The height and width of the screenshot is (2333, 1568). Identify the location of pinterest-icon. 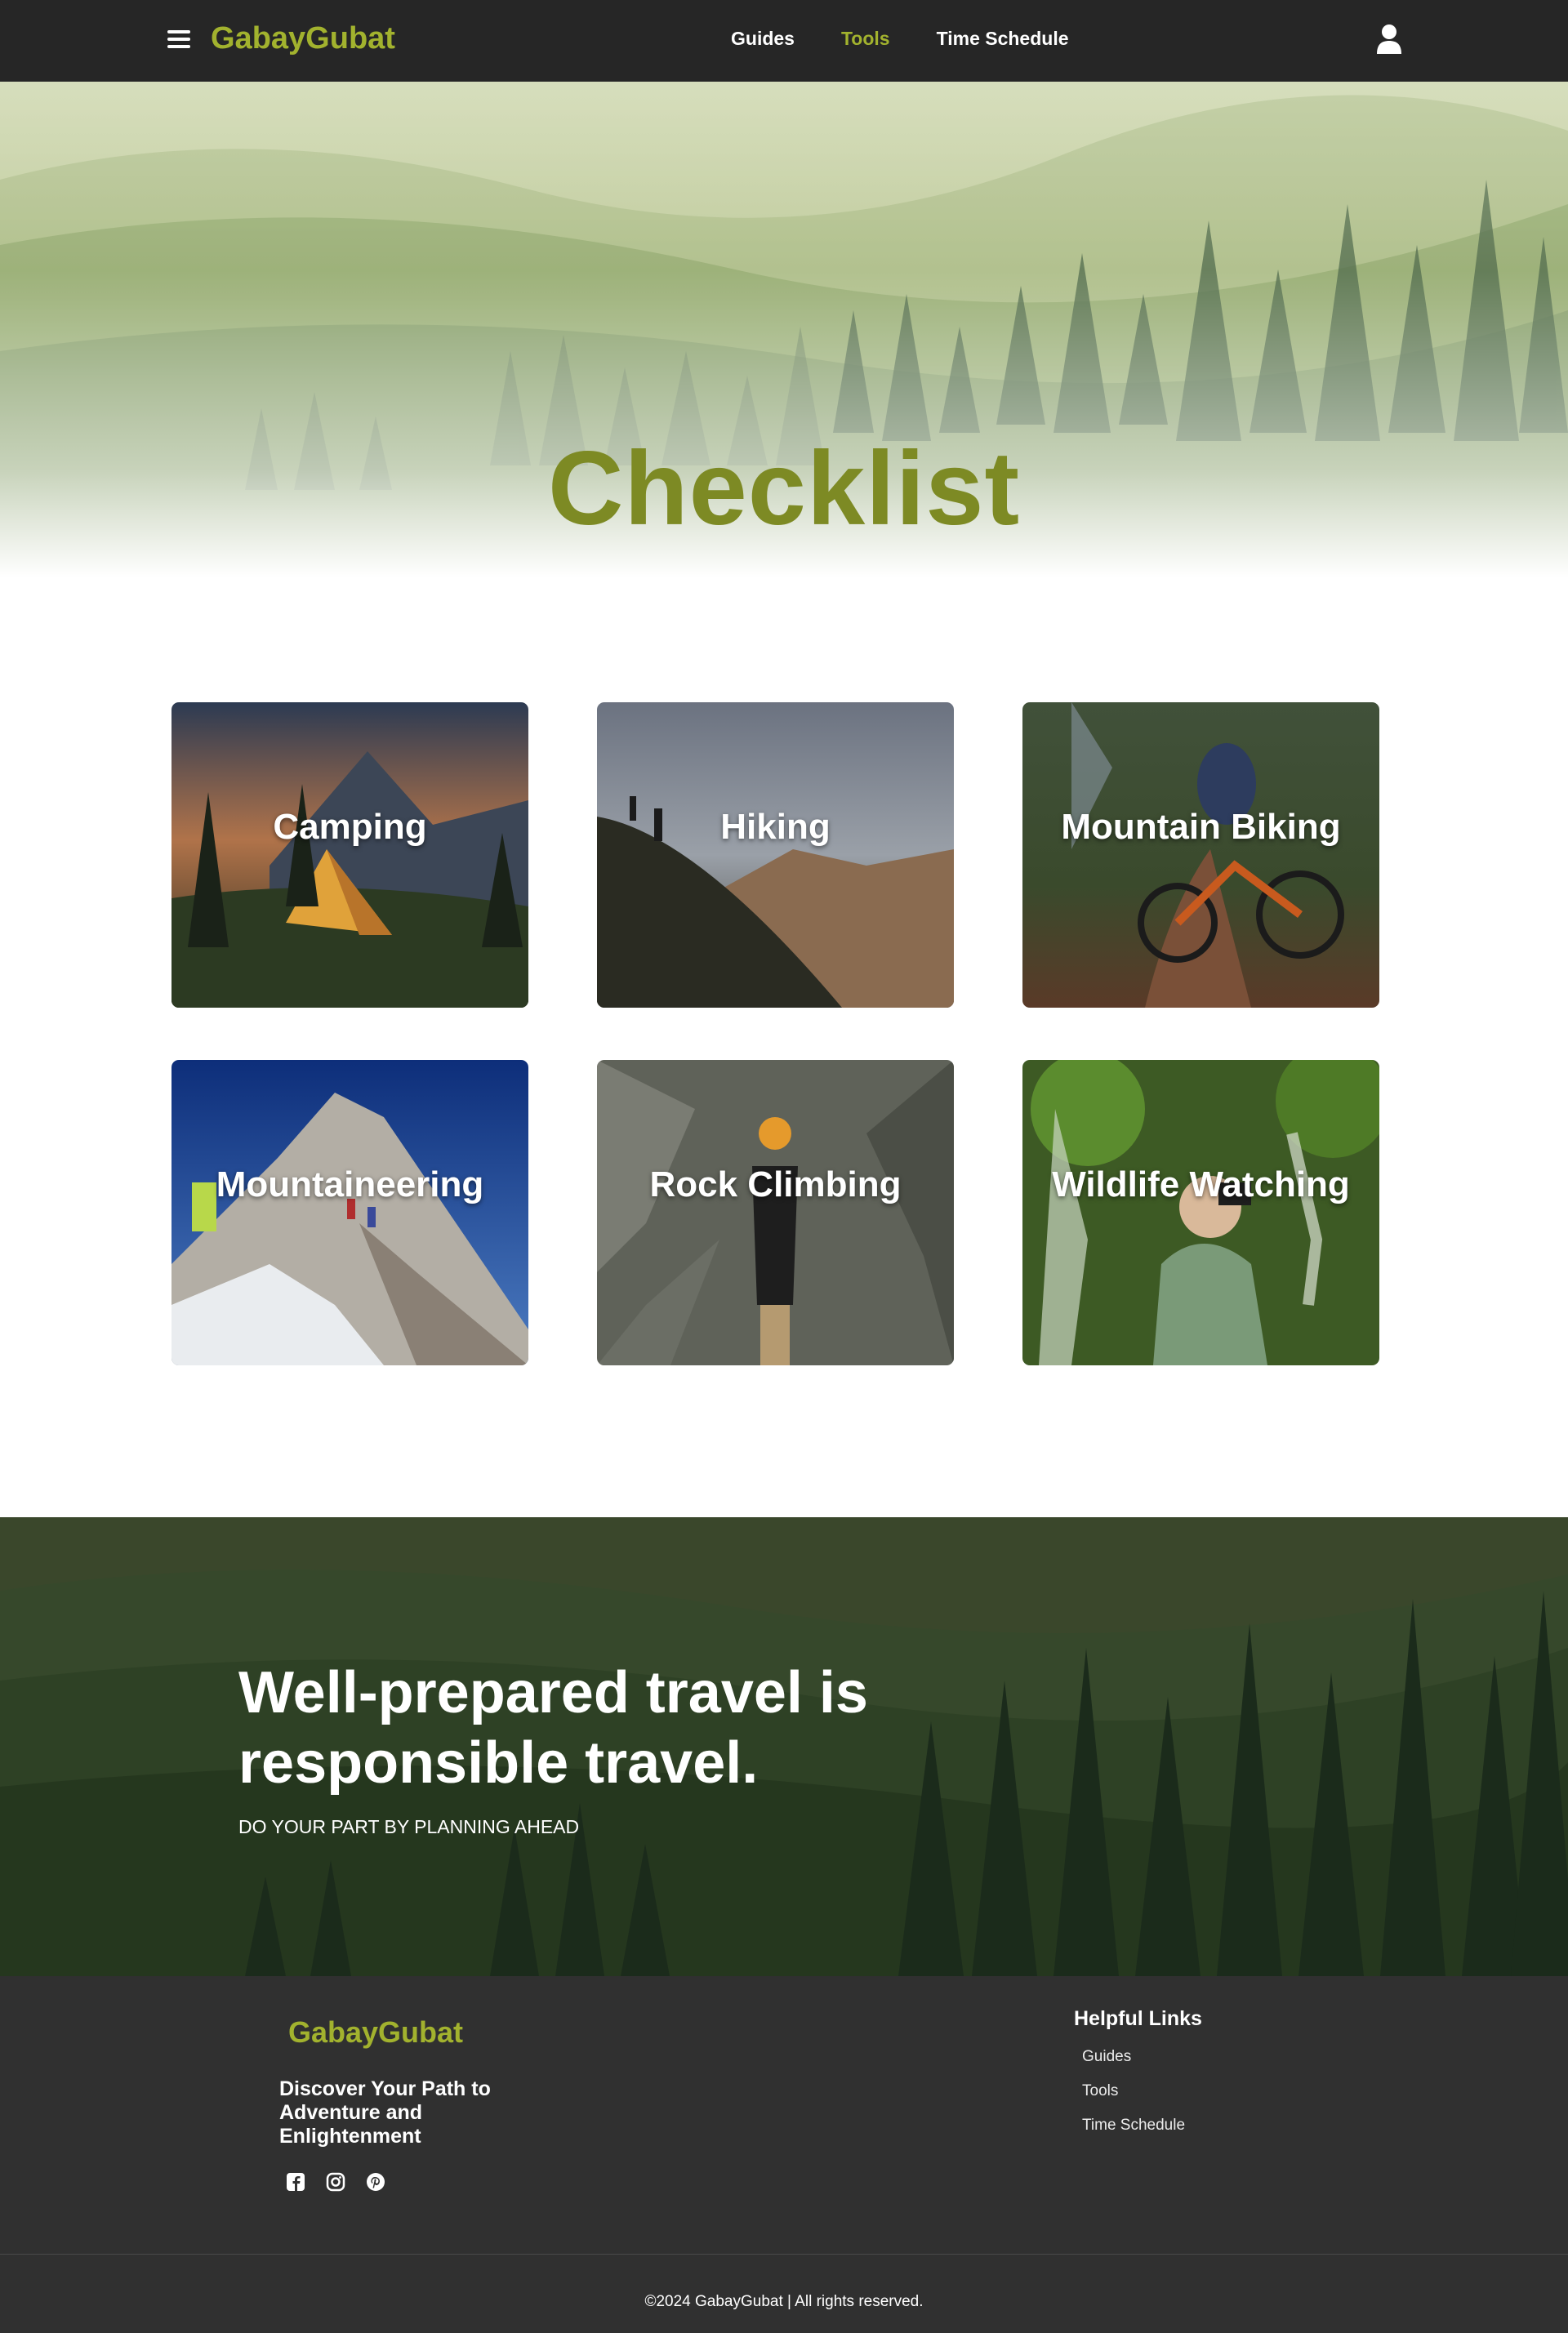
(375, 2182).